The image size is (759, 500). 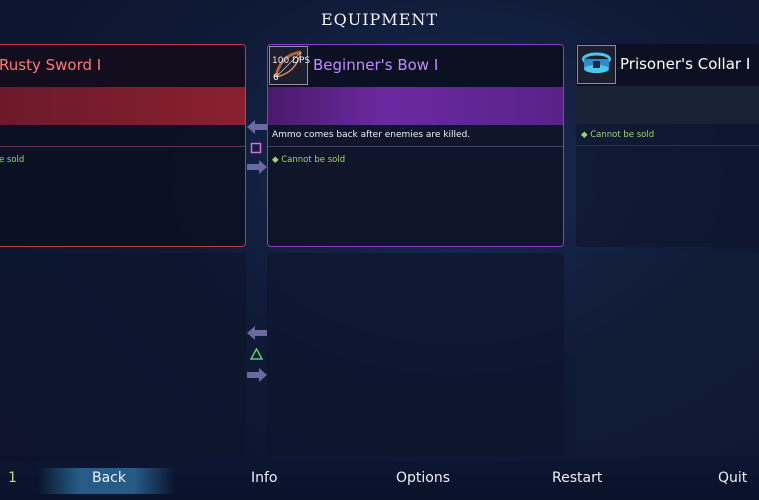 What do you see at coordinates (577, 478) in the screenshot?
I see `restart-button: Restart` at bounding box center [577, 478].